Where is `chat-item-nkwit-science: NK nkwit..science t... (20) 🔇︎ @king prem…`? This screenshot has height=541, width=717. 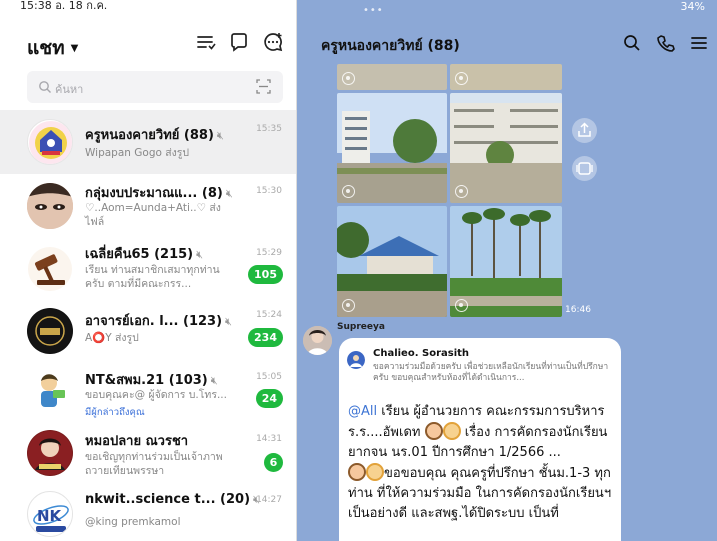 chat-item-nkwit-science: NK nkwit..science t... (20) 🔇︎ @king prem… is located at coordinates (148, 511).